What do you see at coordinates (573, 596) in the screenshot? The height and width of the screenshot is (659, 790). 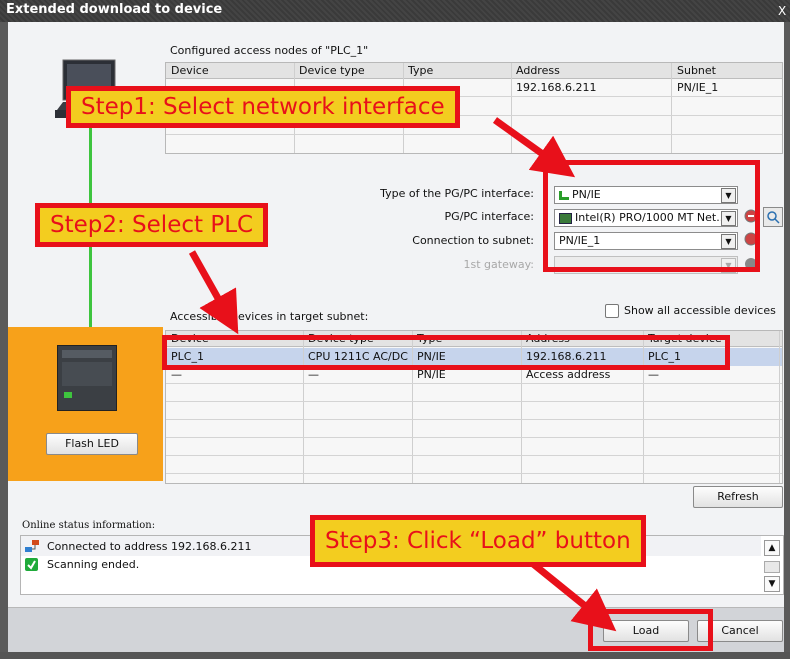 I see `step3-arrow` at bounding box center [573, 596].